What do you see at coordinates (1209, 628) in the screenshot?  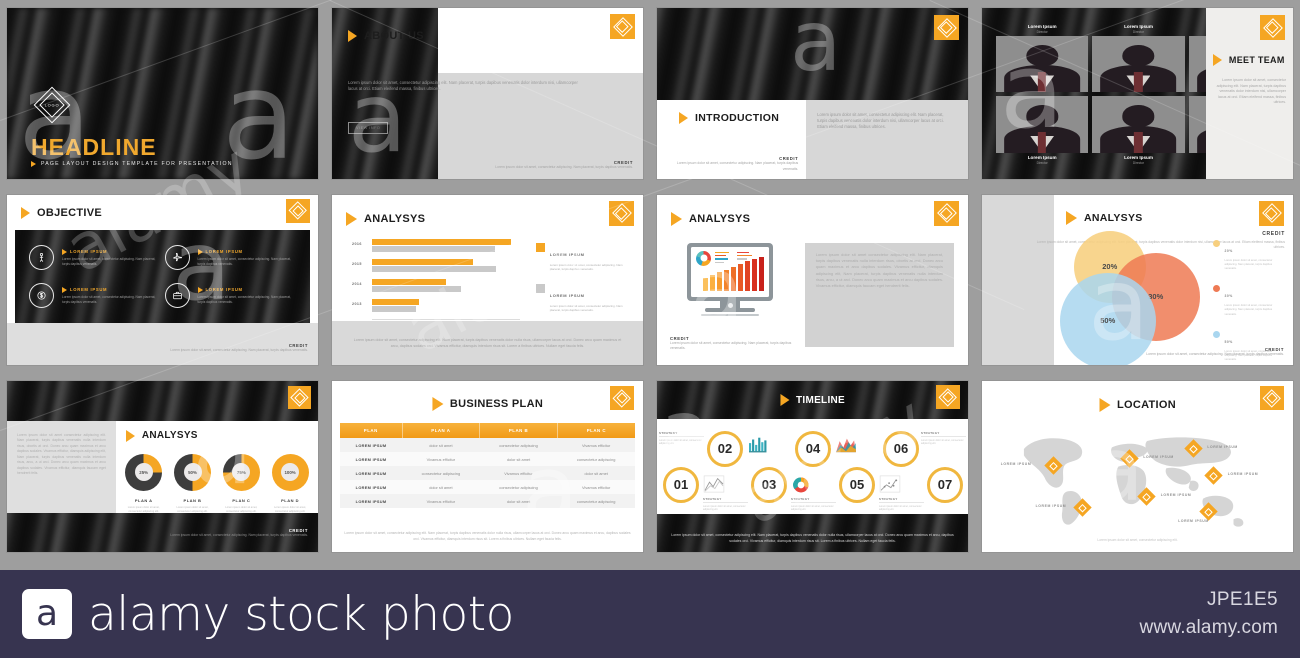 I see `alamy-url: www.alamy.com` at bounding box center [1209, 628].